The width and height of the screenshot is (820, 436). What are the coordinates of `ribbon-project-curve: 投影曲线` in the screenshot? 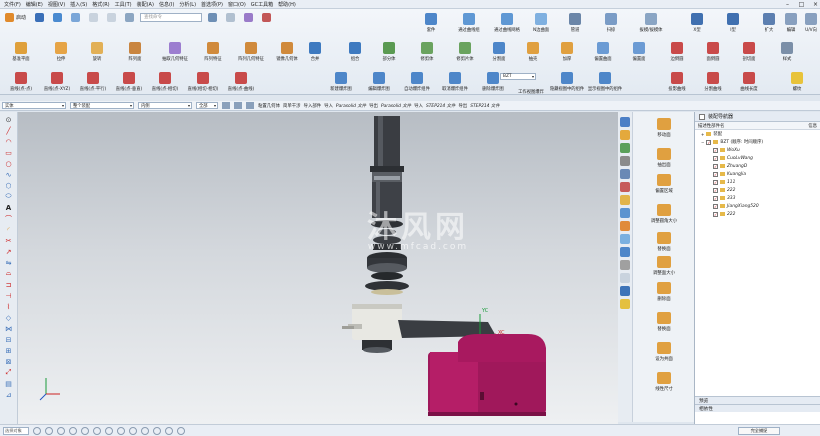 It's located at (676, 89).